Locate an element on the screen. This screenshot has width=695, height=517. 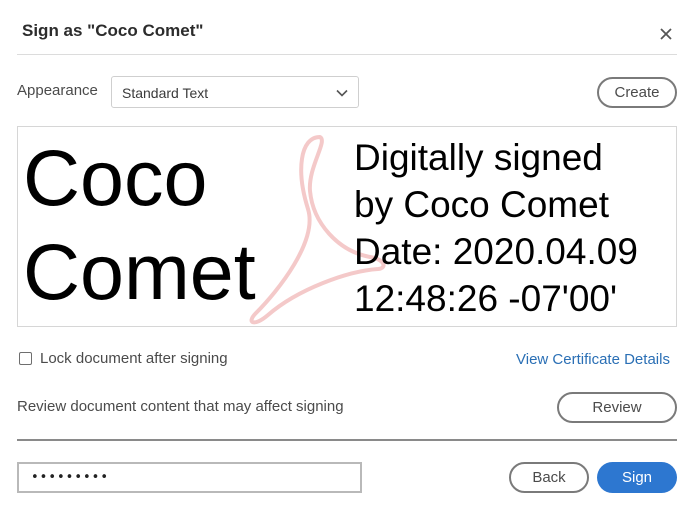
back-button: Back is located at coordinates (549, 477).